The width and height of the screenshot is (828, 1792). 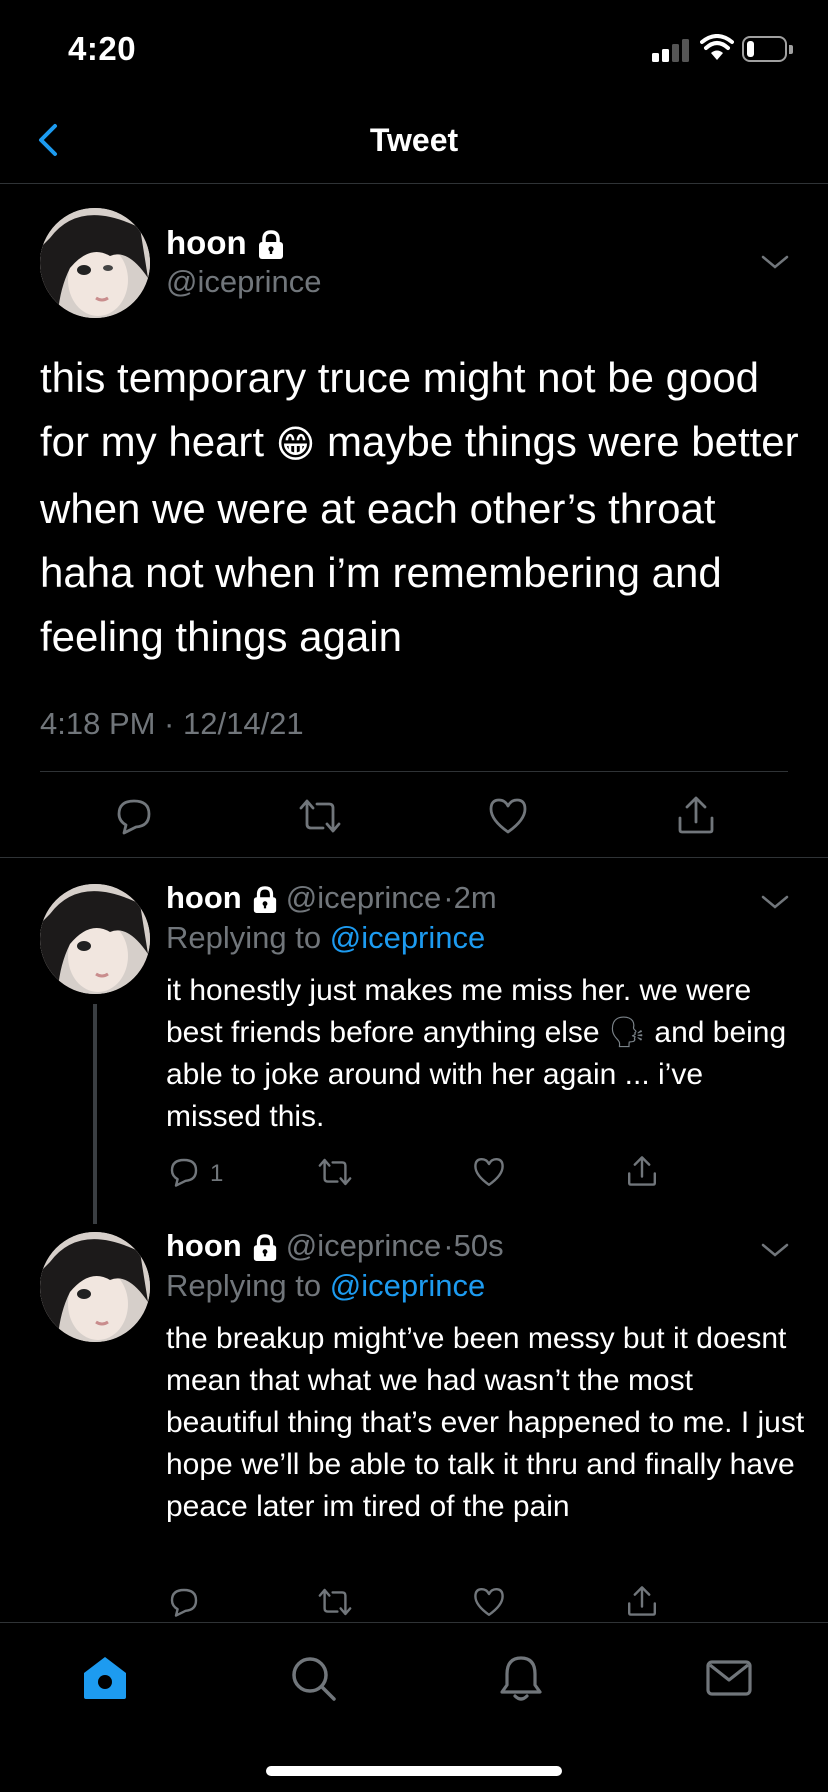 I want to click on tweet-timestamp: 4:18 PM · 12/14/21, so click(x=172, y=724).